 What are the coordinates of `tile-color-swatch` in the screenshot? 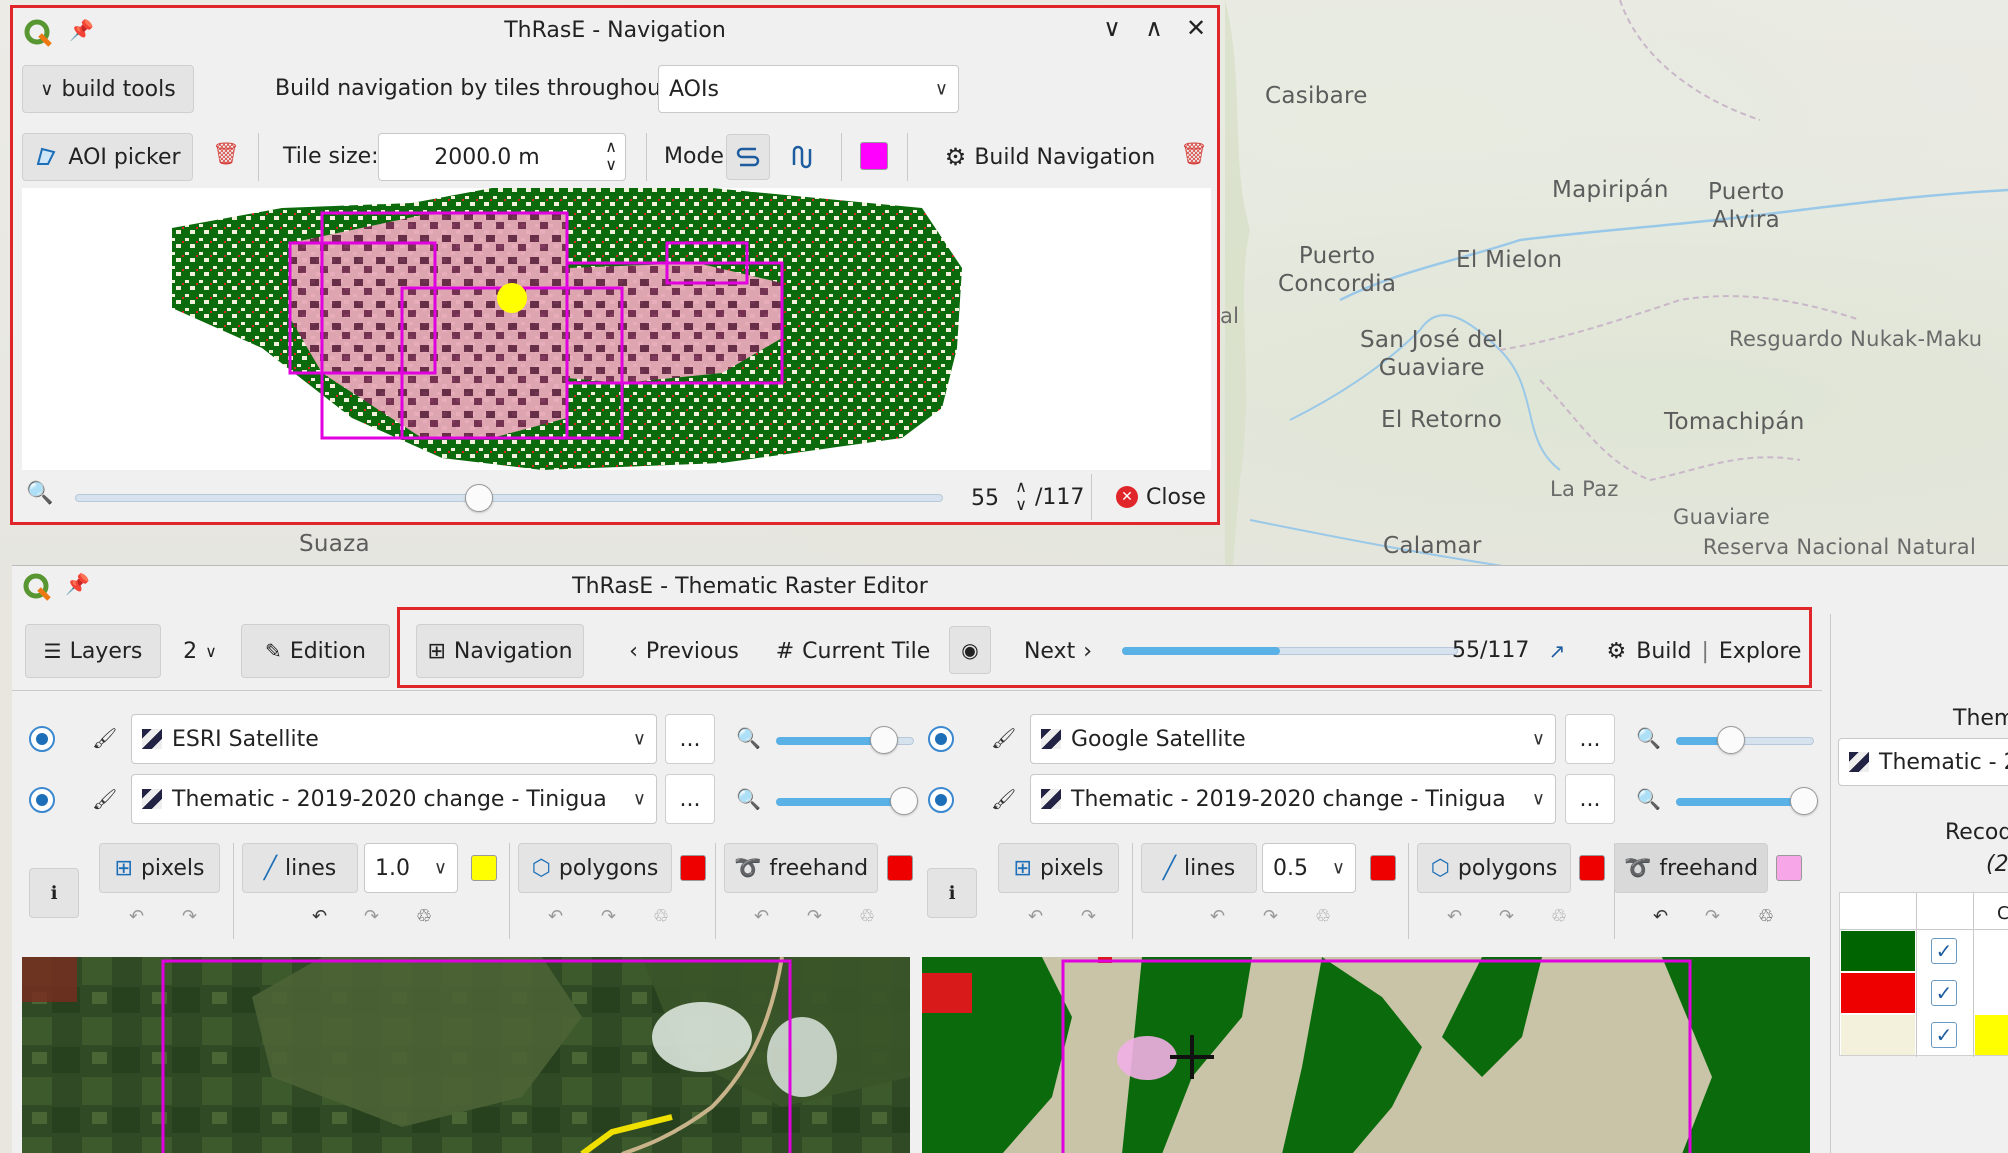 It's located at (874, 156).